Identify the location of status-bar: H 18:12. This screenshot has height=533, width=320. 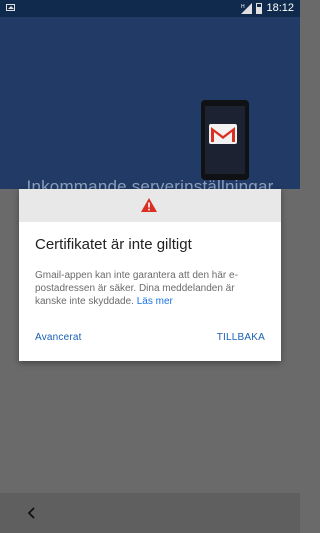
(150, 8).